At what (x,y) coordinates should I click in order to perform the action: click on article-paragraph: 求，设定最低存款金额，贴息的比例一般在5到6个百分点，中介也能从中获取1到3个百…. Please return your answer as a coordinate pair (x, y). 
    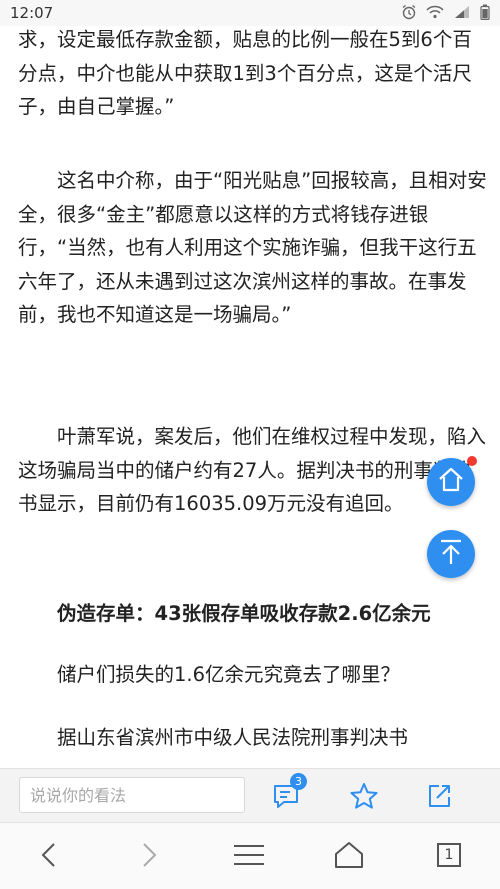
    Looking at the image, I should click on (245, 73).